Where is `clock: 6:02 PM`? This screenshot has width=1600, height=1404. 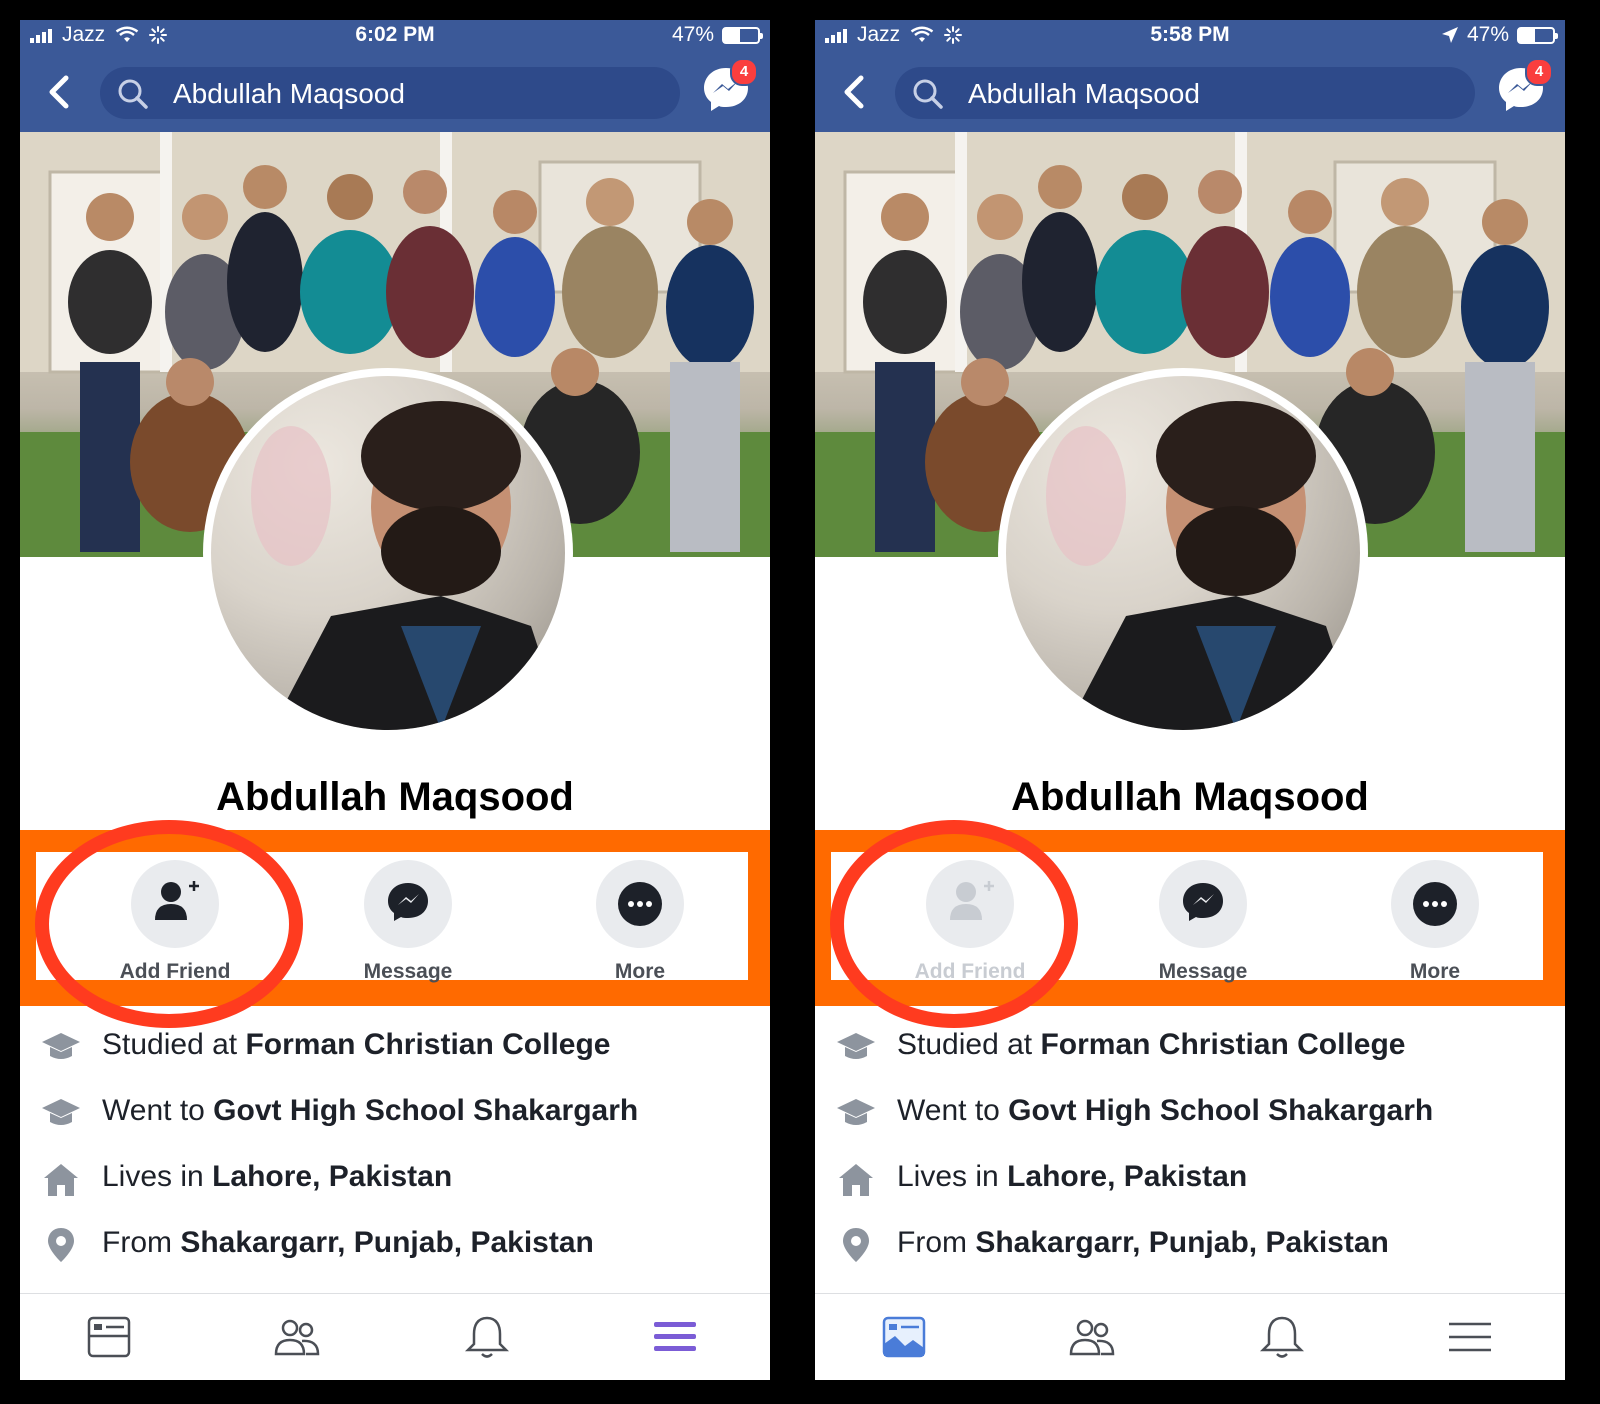 clock: 6:02 PM is located at coordinates (395, 34).